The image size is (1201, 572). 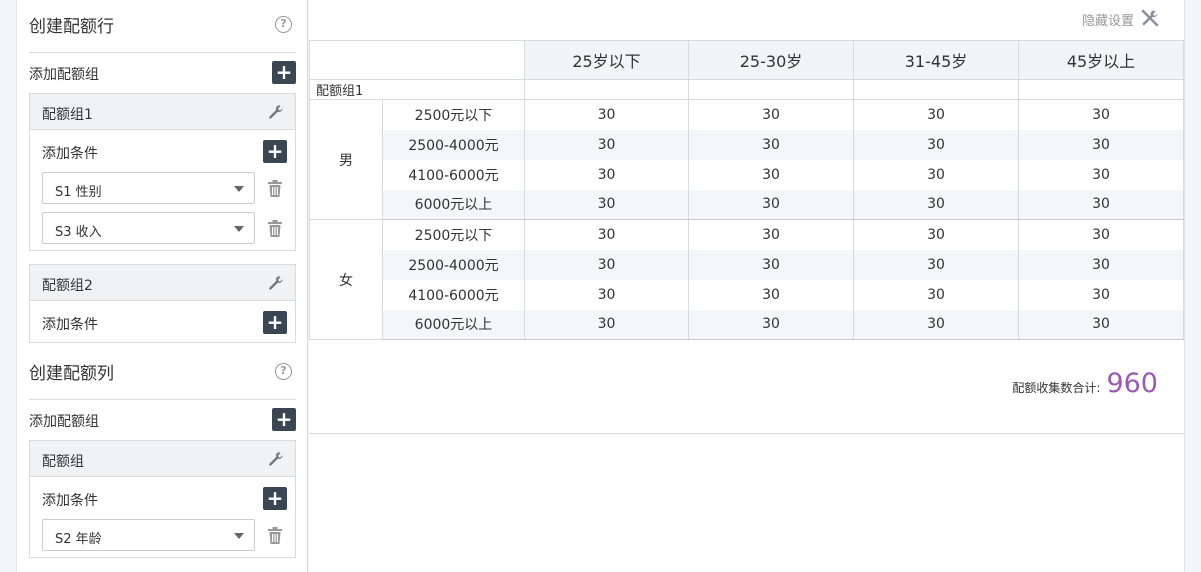 What do you see at coordinates (417, 60) in the screenshot?
I see `table-corner` at bounding box center [417, 60].